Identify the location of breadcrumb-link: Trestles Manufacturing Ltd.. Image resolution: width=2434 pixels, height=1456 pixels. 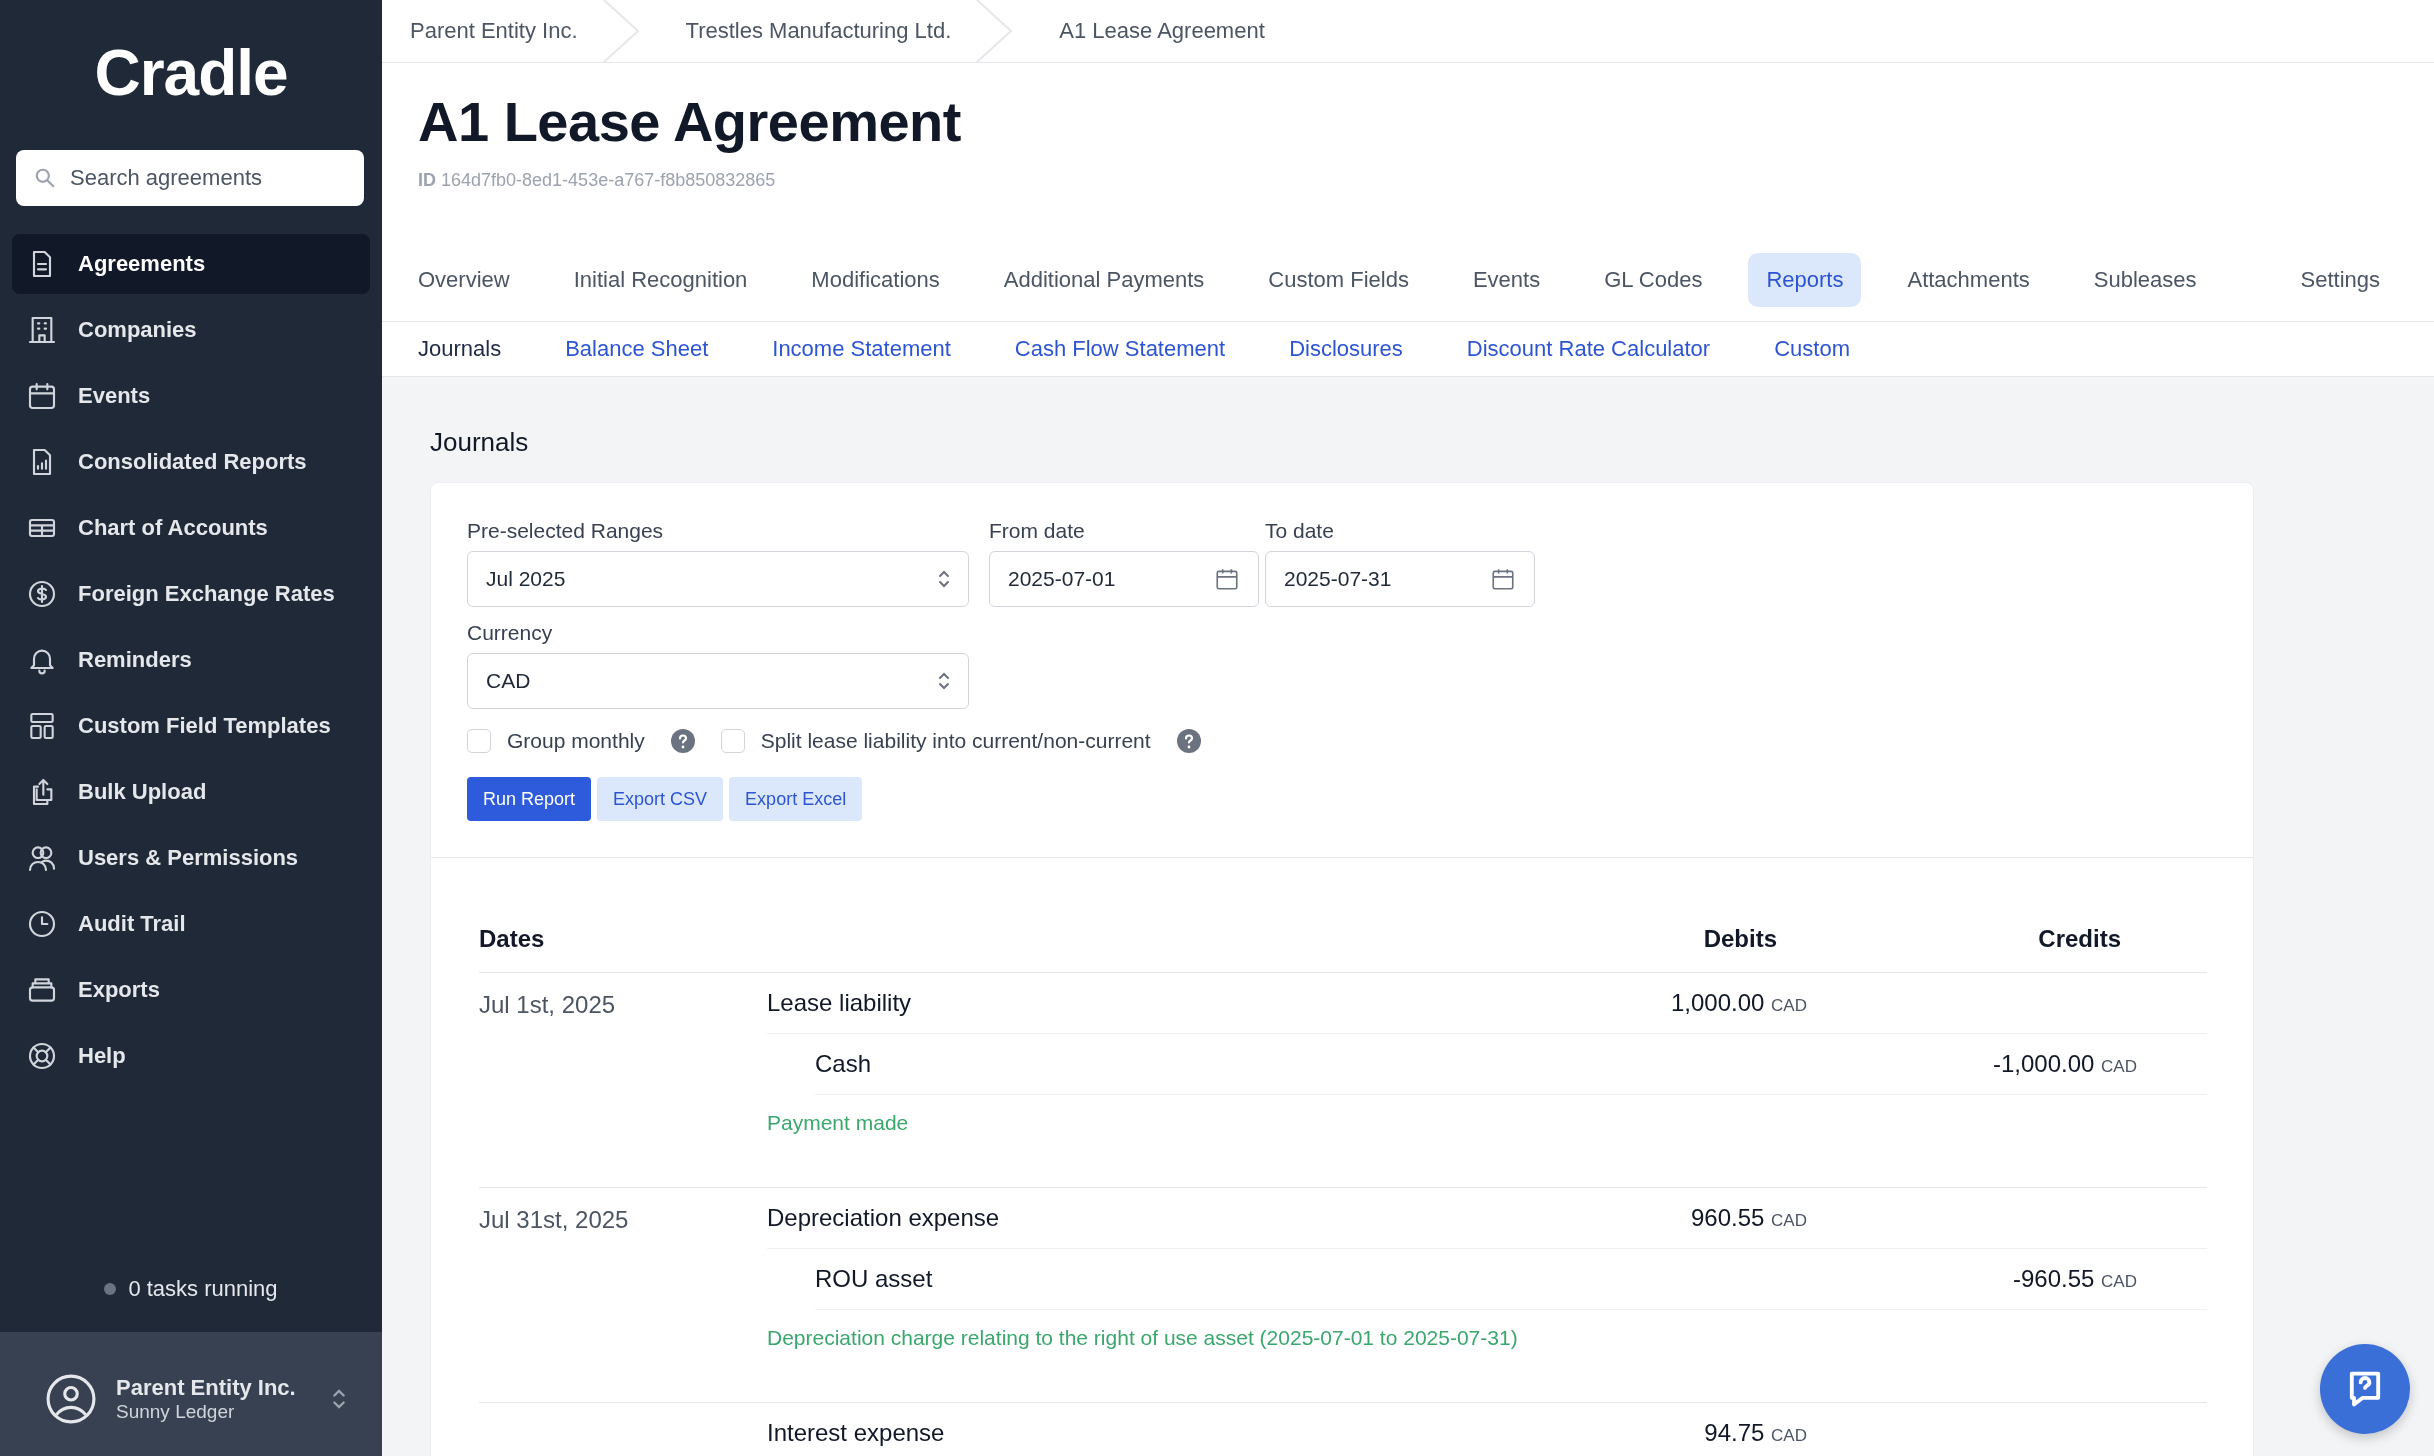
(818, 31).